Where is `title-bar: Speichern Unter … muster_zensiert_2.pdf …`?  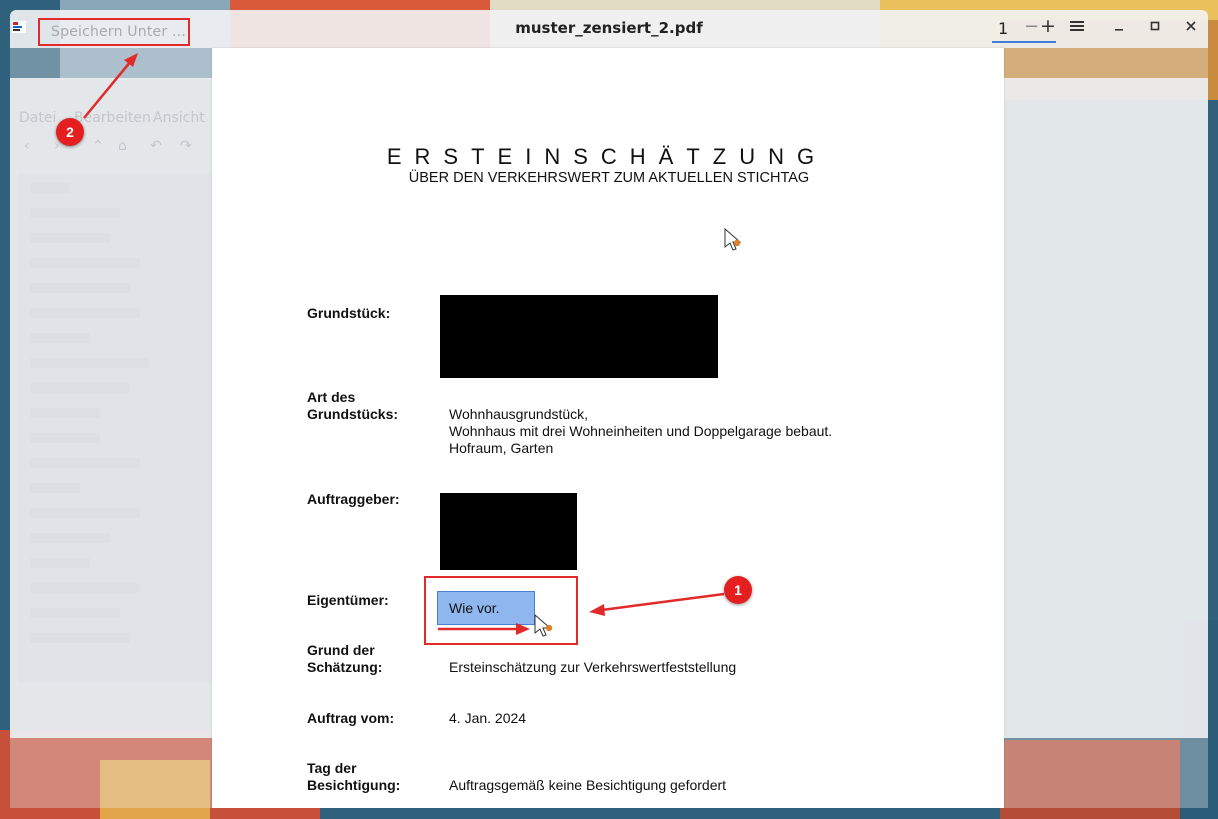
title-bar: Speichern Unter … muster_zensiert_2.pdf … is located at coordinates (609, 29).